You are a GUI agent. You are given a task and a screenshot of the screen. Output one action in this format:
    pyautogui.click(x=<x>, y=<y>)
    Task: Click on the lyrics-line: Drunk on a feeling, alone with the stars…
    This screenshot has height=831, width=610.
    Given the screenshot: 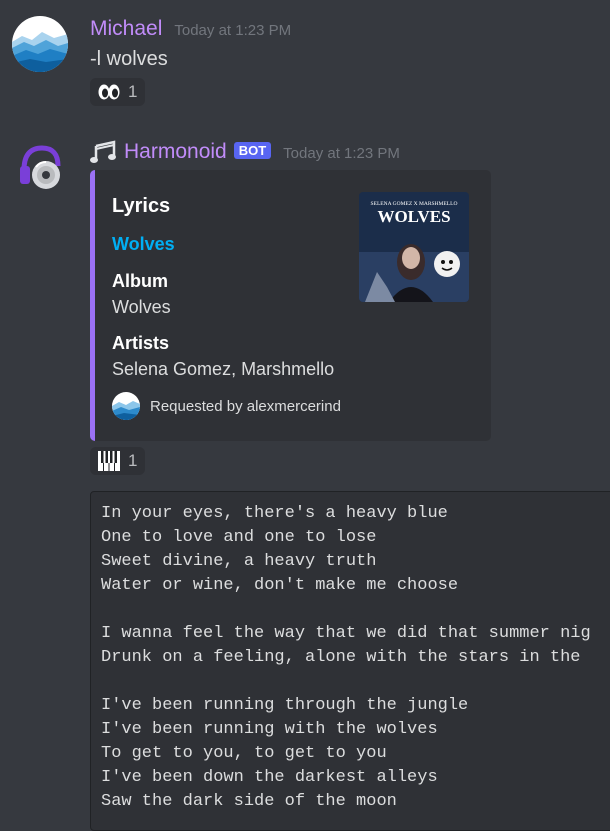 What is the action you would take?
    pyautogui.click(x=341, y=657)
    